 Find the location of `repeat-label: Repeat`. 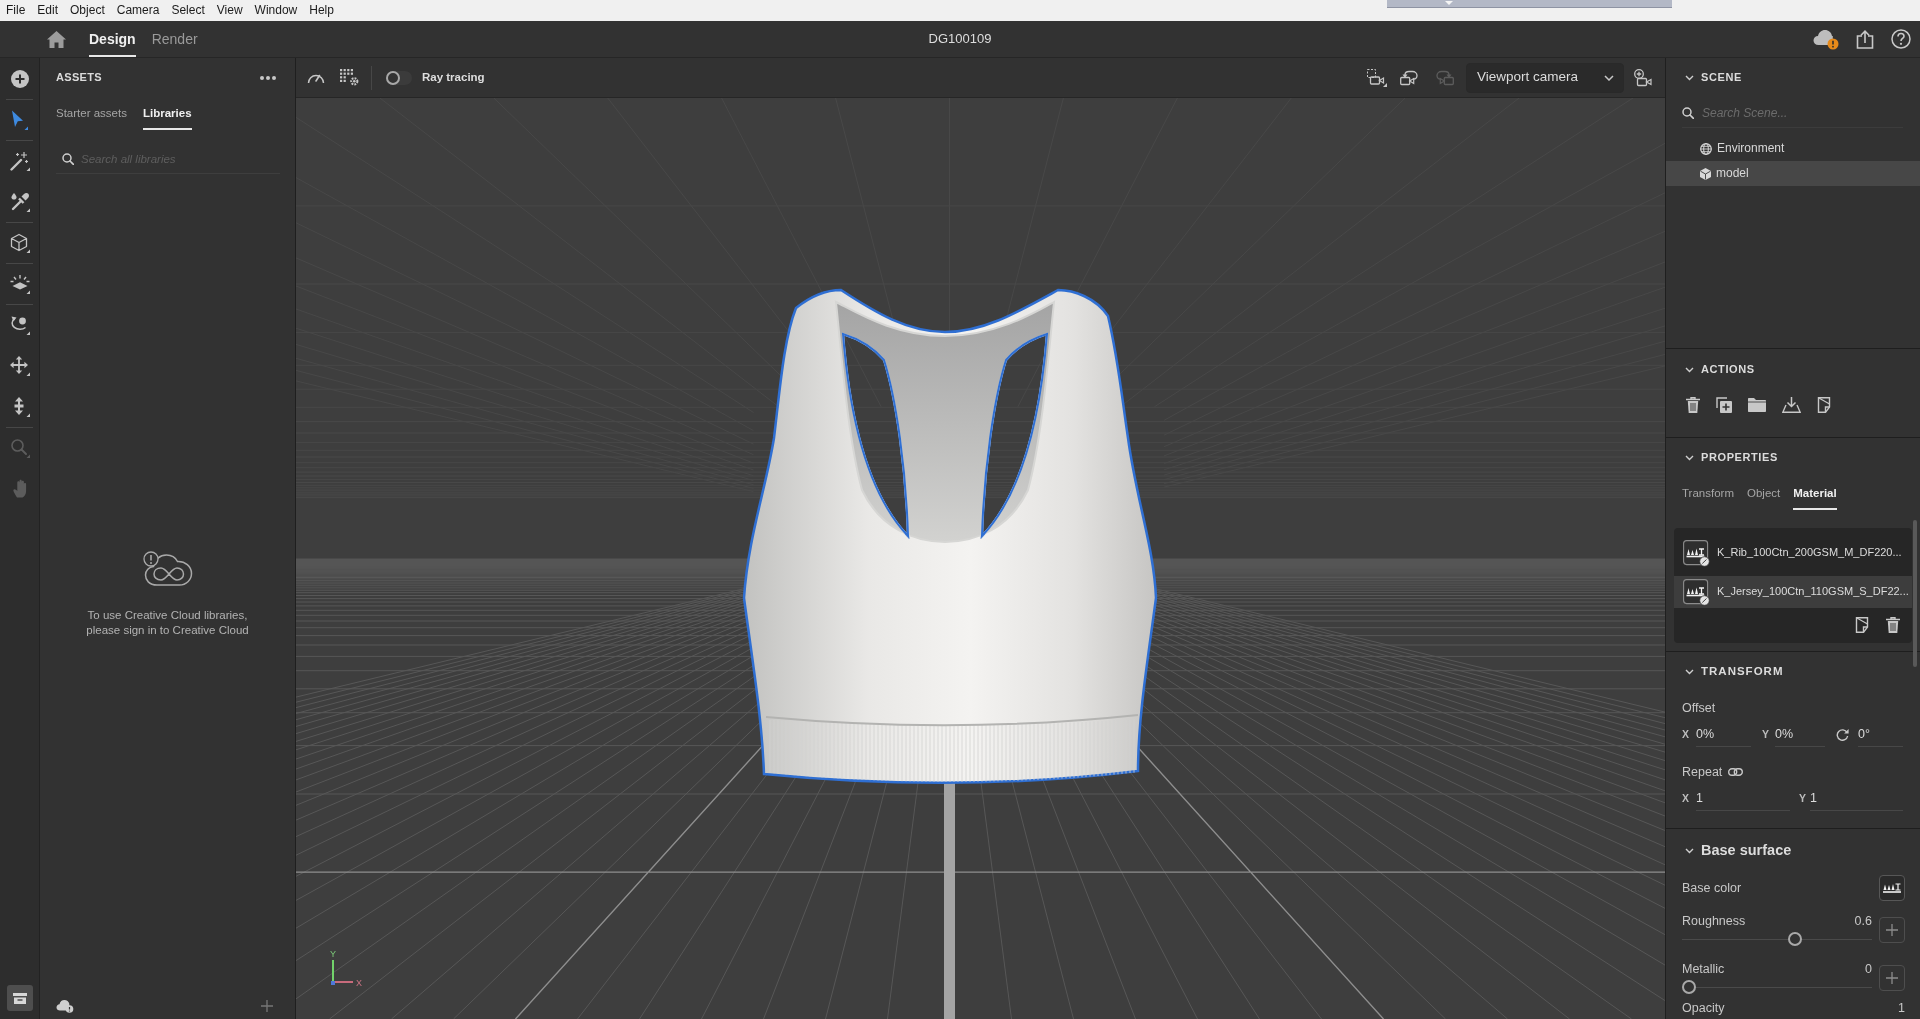

repeat-label: Repeat is located at coordinates (1702, 772).